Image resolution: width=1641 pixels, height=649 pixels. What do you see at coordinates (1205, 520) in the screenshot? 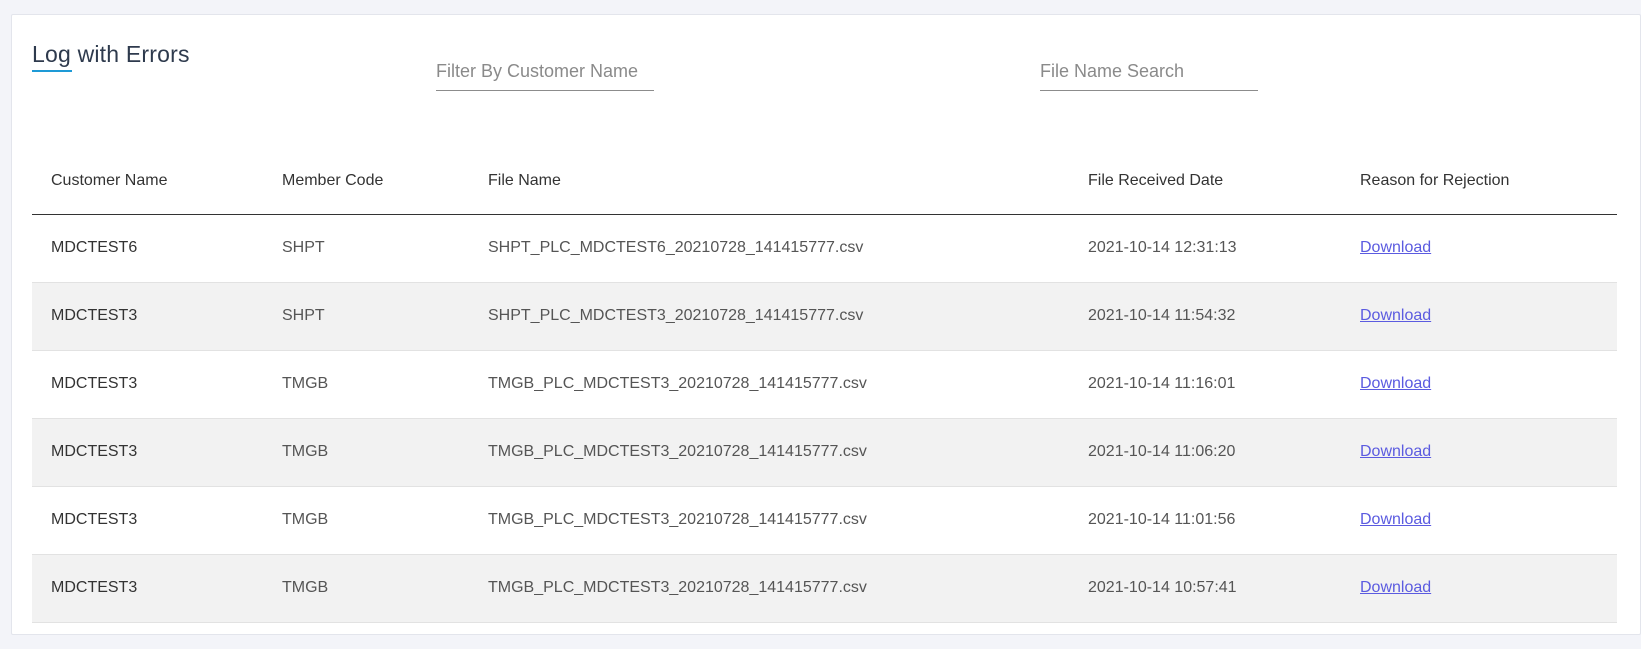
I see `received-date-cell: 2021-10-14 11:01:56` at bounding box center [1205, 520].